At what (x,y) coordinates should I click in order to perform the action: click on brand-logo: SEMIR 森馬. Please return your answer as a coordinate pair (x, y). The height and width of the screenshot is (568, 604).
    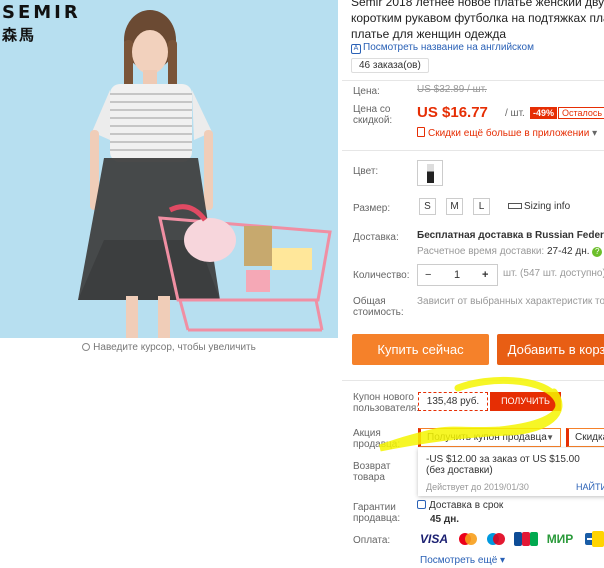
    Looking at the image, I should click on (41, 23).